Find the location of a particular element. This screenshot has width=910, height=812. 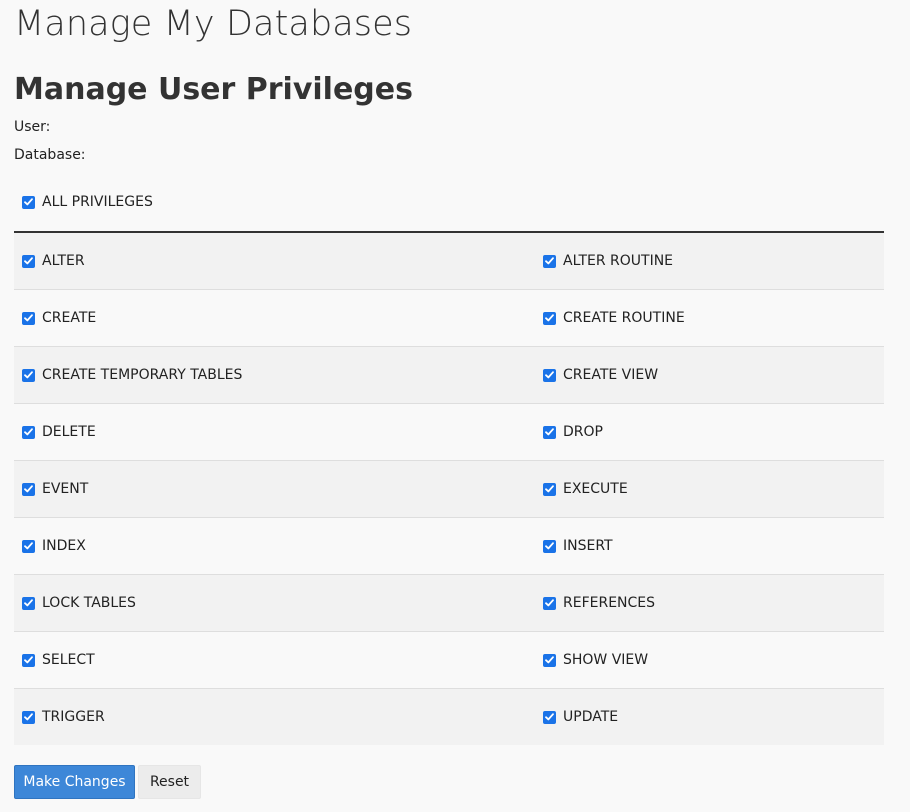

privilege-option: SELECT is located at coordinates (58, 660).